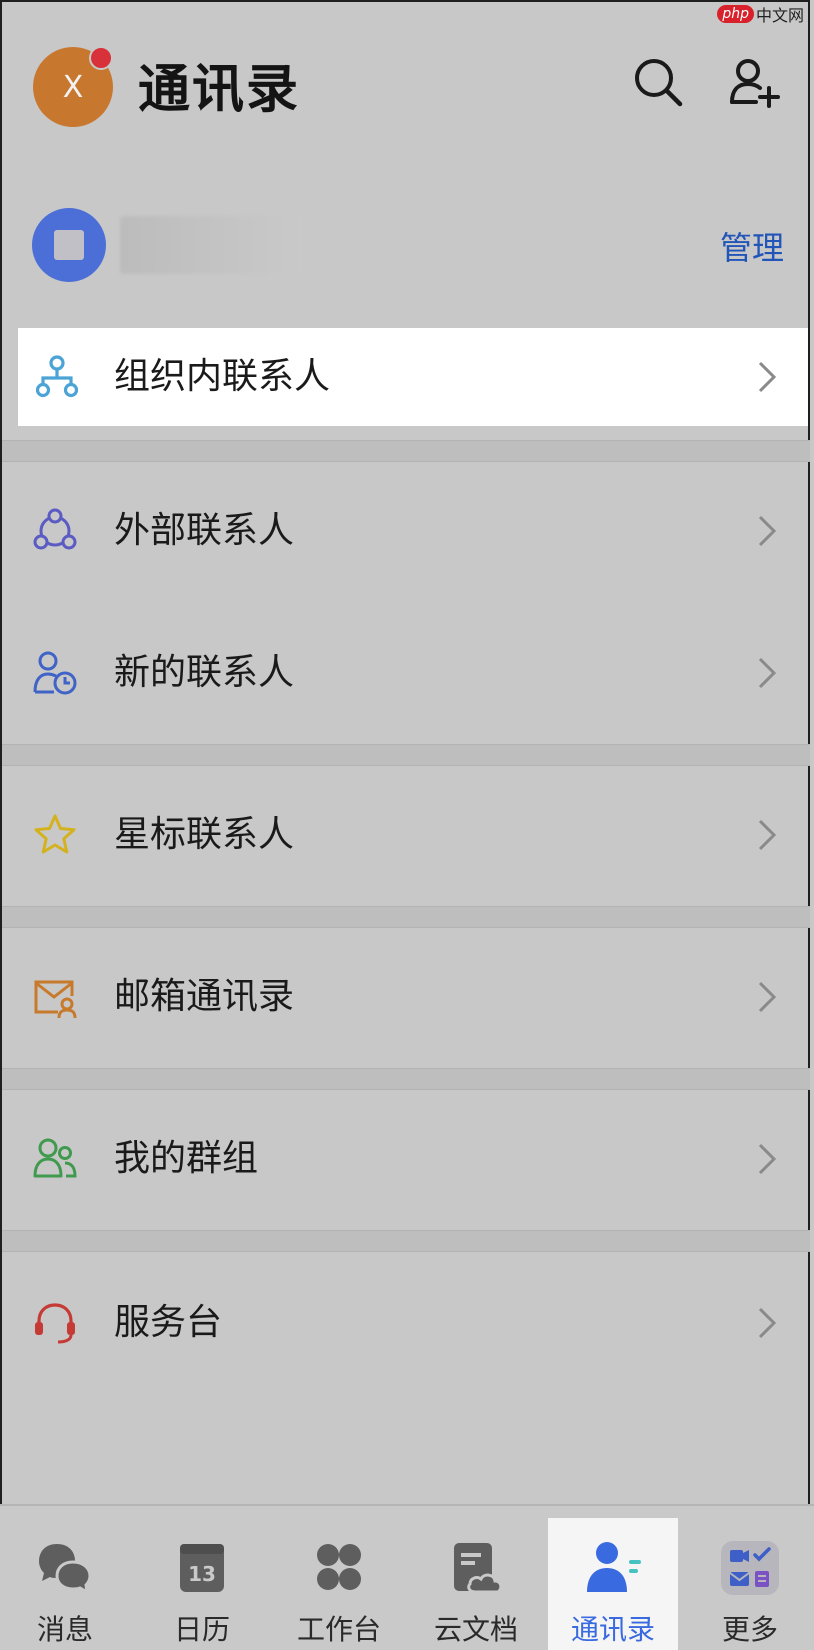 Image resolution: width=814 pixels, height=1650 pixels. Describe the element at coordinates (339, 1567) in the screenshot. I see `grid-icon` at that location.